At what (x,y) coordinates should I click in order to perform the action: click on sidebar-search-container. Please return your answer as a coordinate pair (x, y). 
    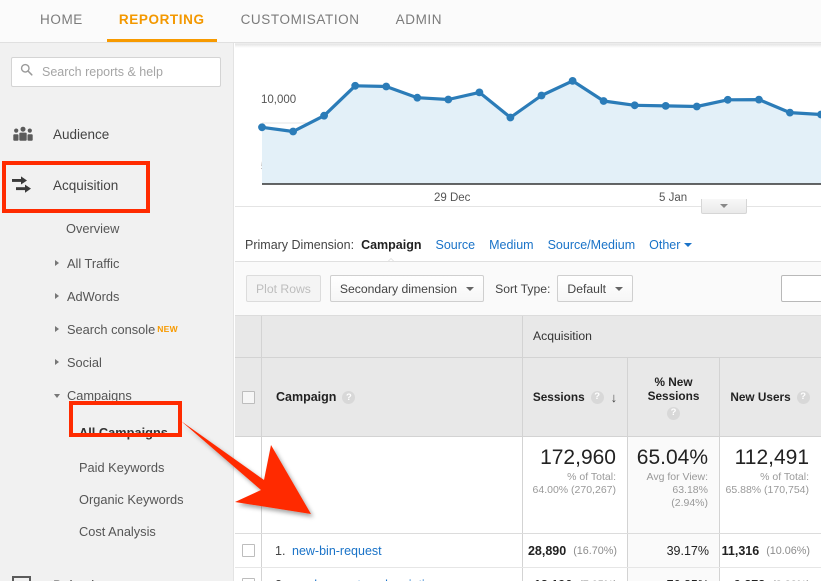
    Looking at the image, I should click on (116, 65).